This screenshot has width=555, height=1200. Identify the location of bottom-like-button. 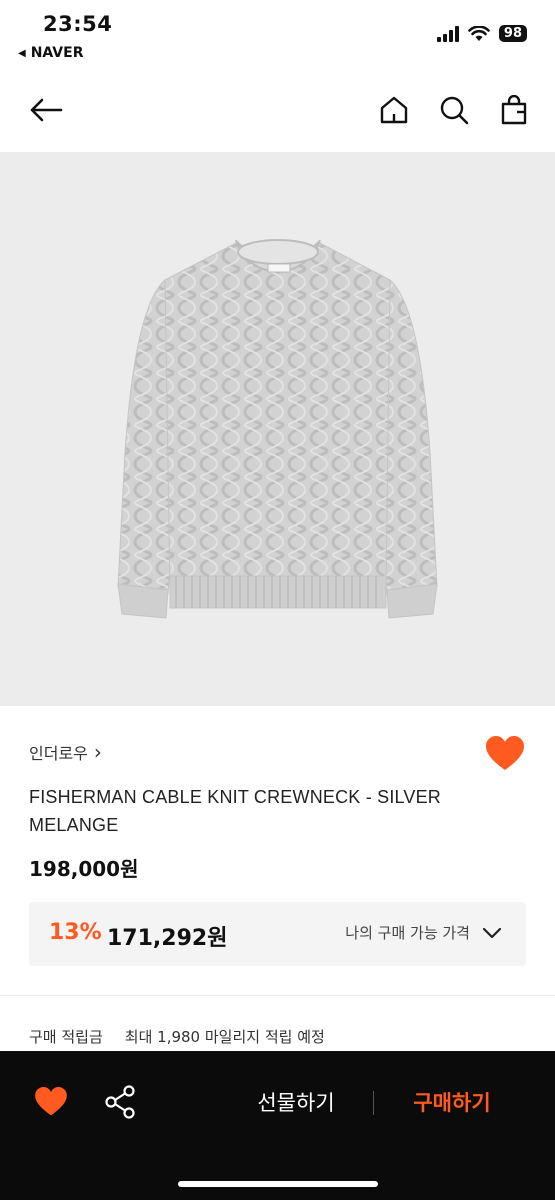
(52, 1103).